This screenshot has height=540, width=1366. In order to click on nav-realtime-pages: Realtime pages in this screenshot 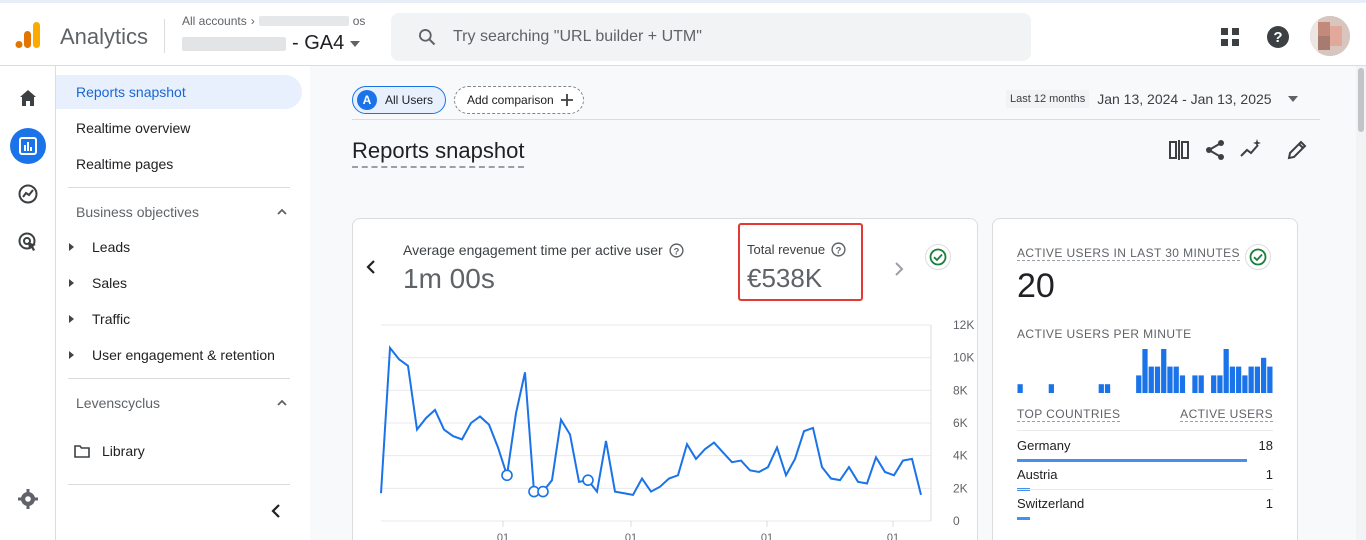, I will do `click(124, 164)`.